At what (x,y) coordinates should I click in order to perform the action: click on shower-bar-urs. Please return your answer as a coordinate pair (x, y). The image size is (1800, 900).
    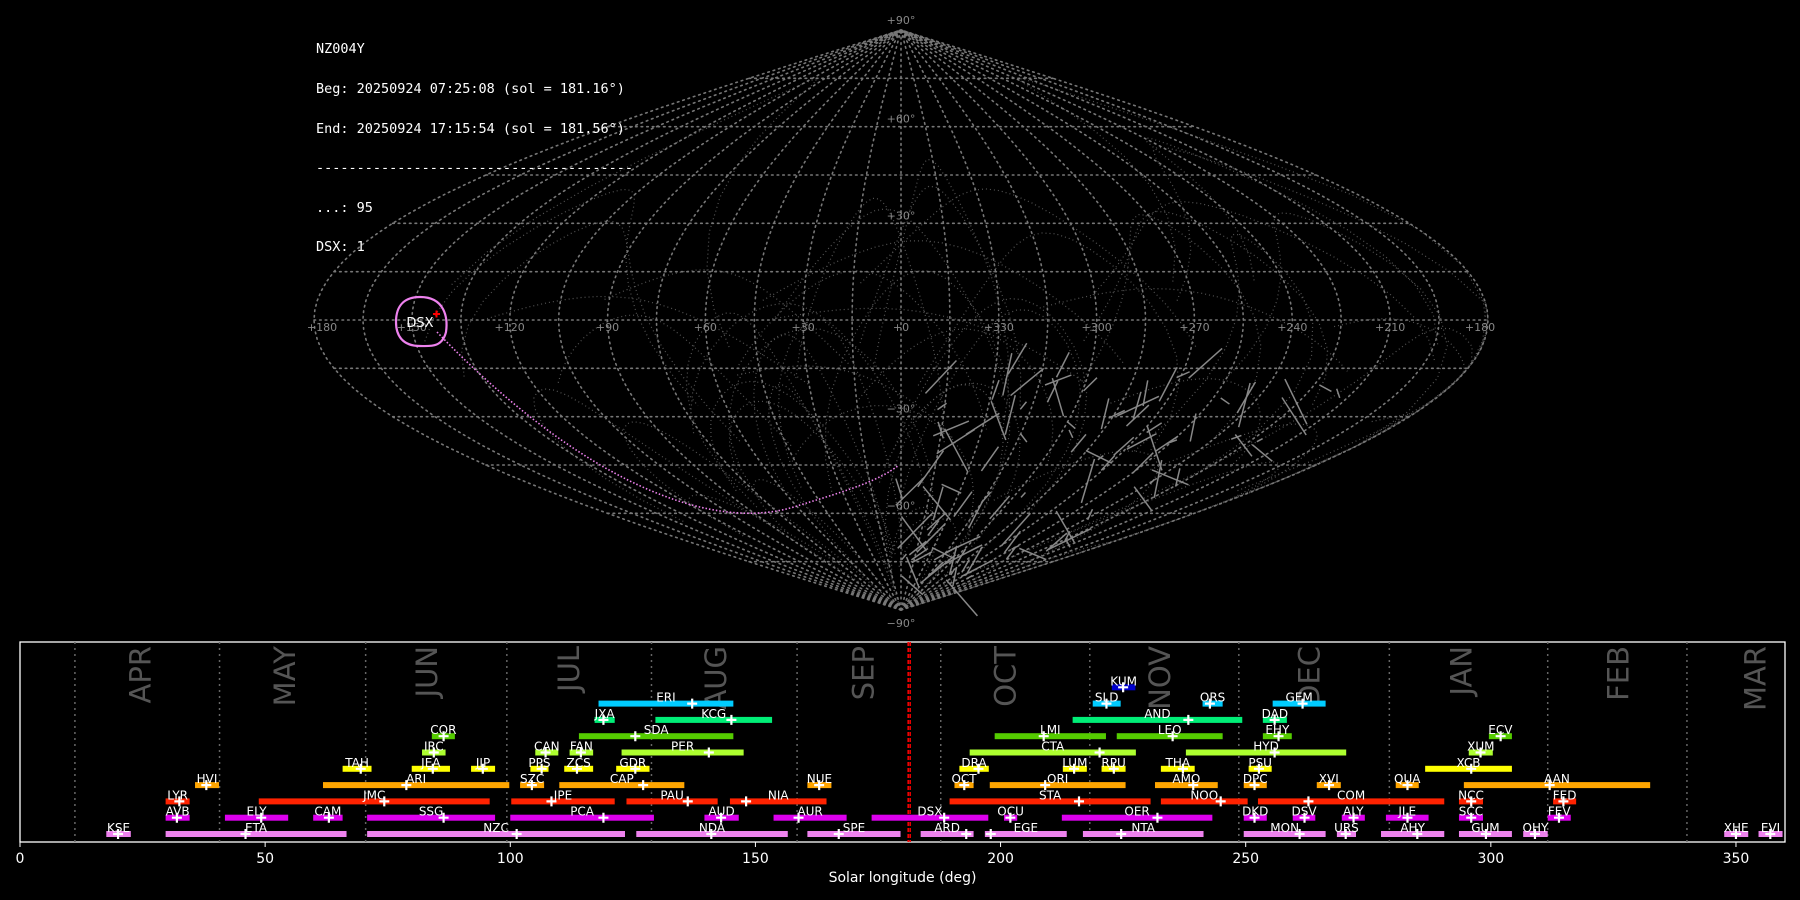
    Looking at the image, I should click on (1346, 834).